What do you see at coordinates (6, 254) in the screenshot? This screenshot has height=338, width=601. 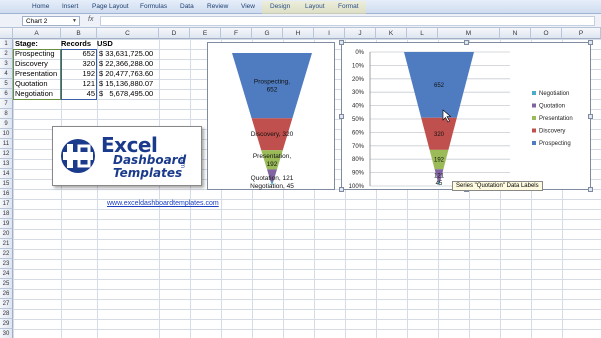 I see `row-header: 22` at bounding box center [6, 254].